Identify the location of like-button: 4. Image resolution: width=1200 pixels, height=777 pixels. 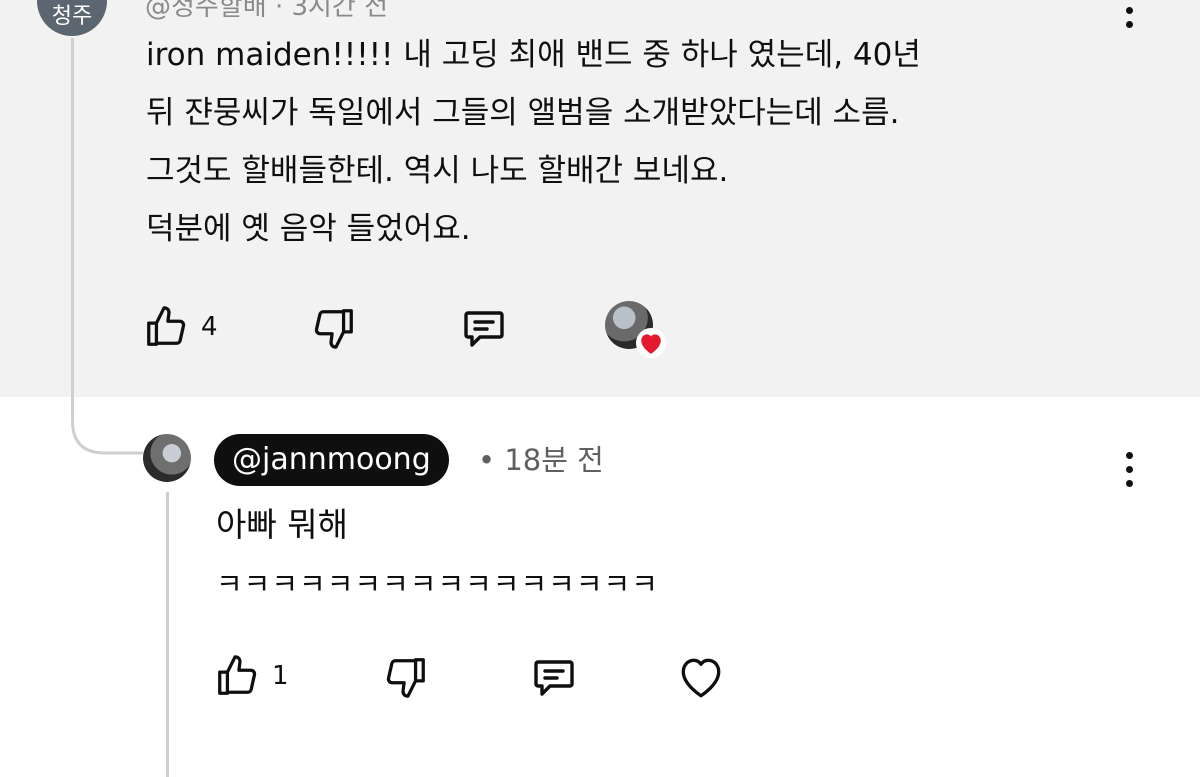
(180, 327).